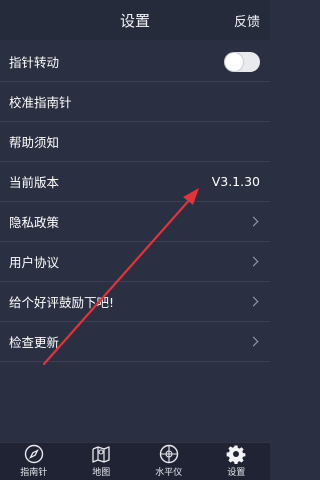  What do you see at coordinates (135, 142) in the screenshot?
I see `setting-help: 帮助须知` at bounding box center [135, 142].